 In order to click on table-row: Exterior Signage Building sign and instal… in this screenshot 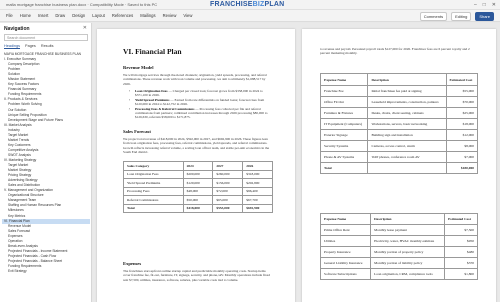, I will do `click(399, 135)`.